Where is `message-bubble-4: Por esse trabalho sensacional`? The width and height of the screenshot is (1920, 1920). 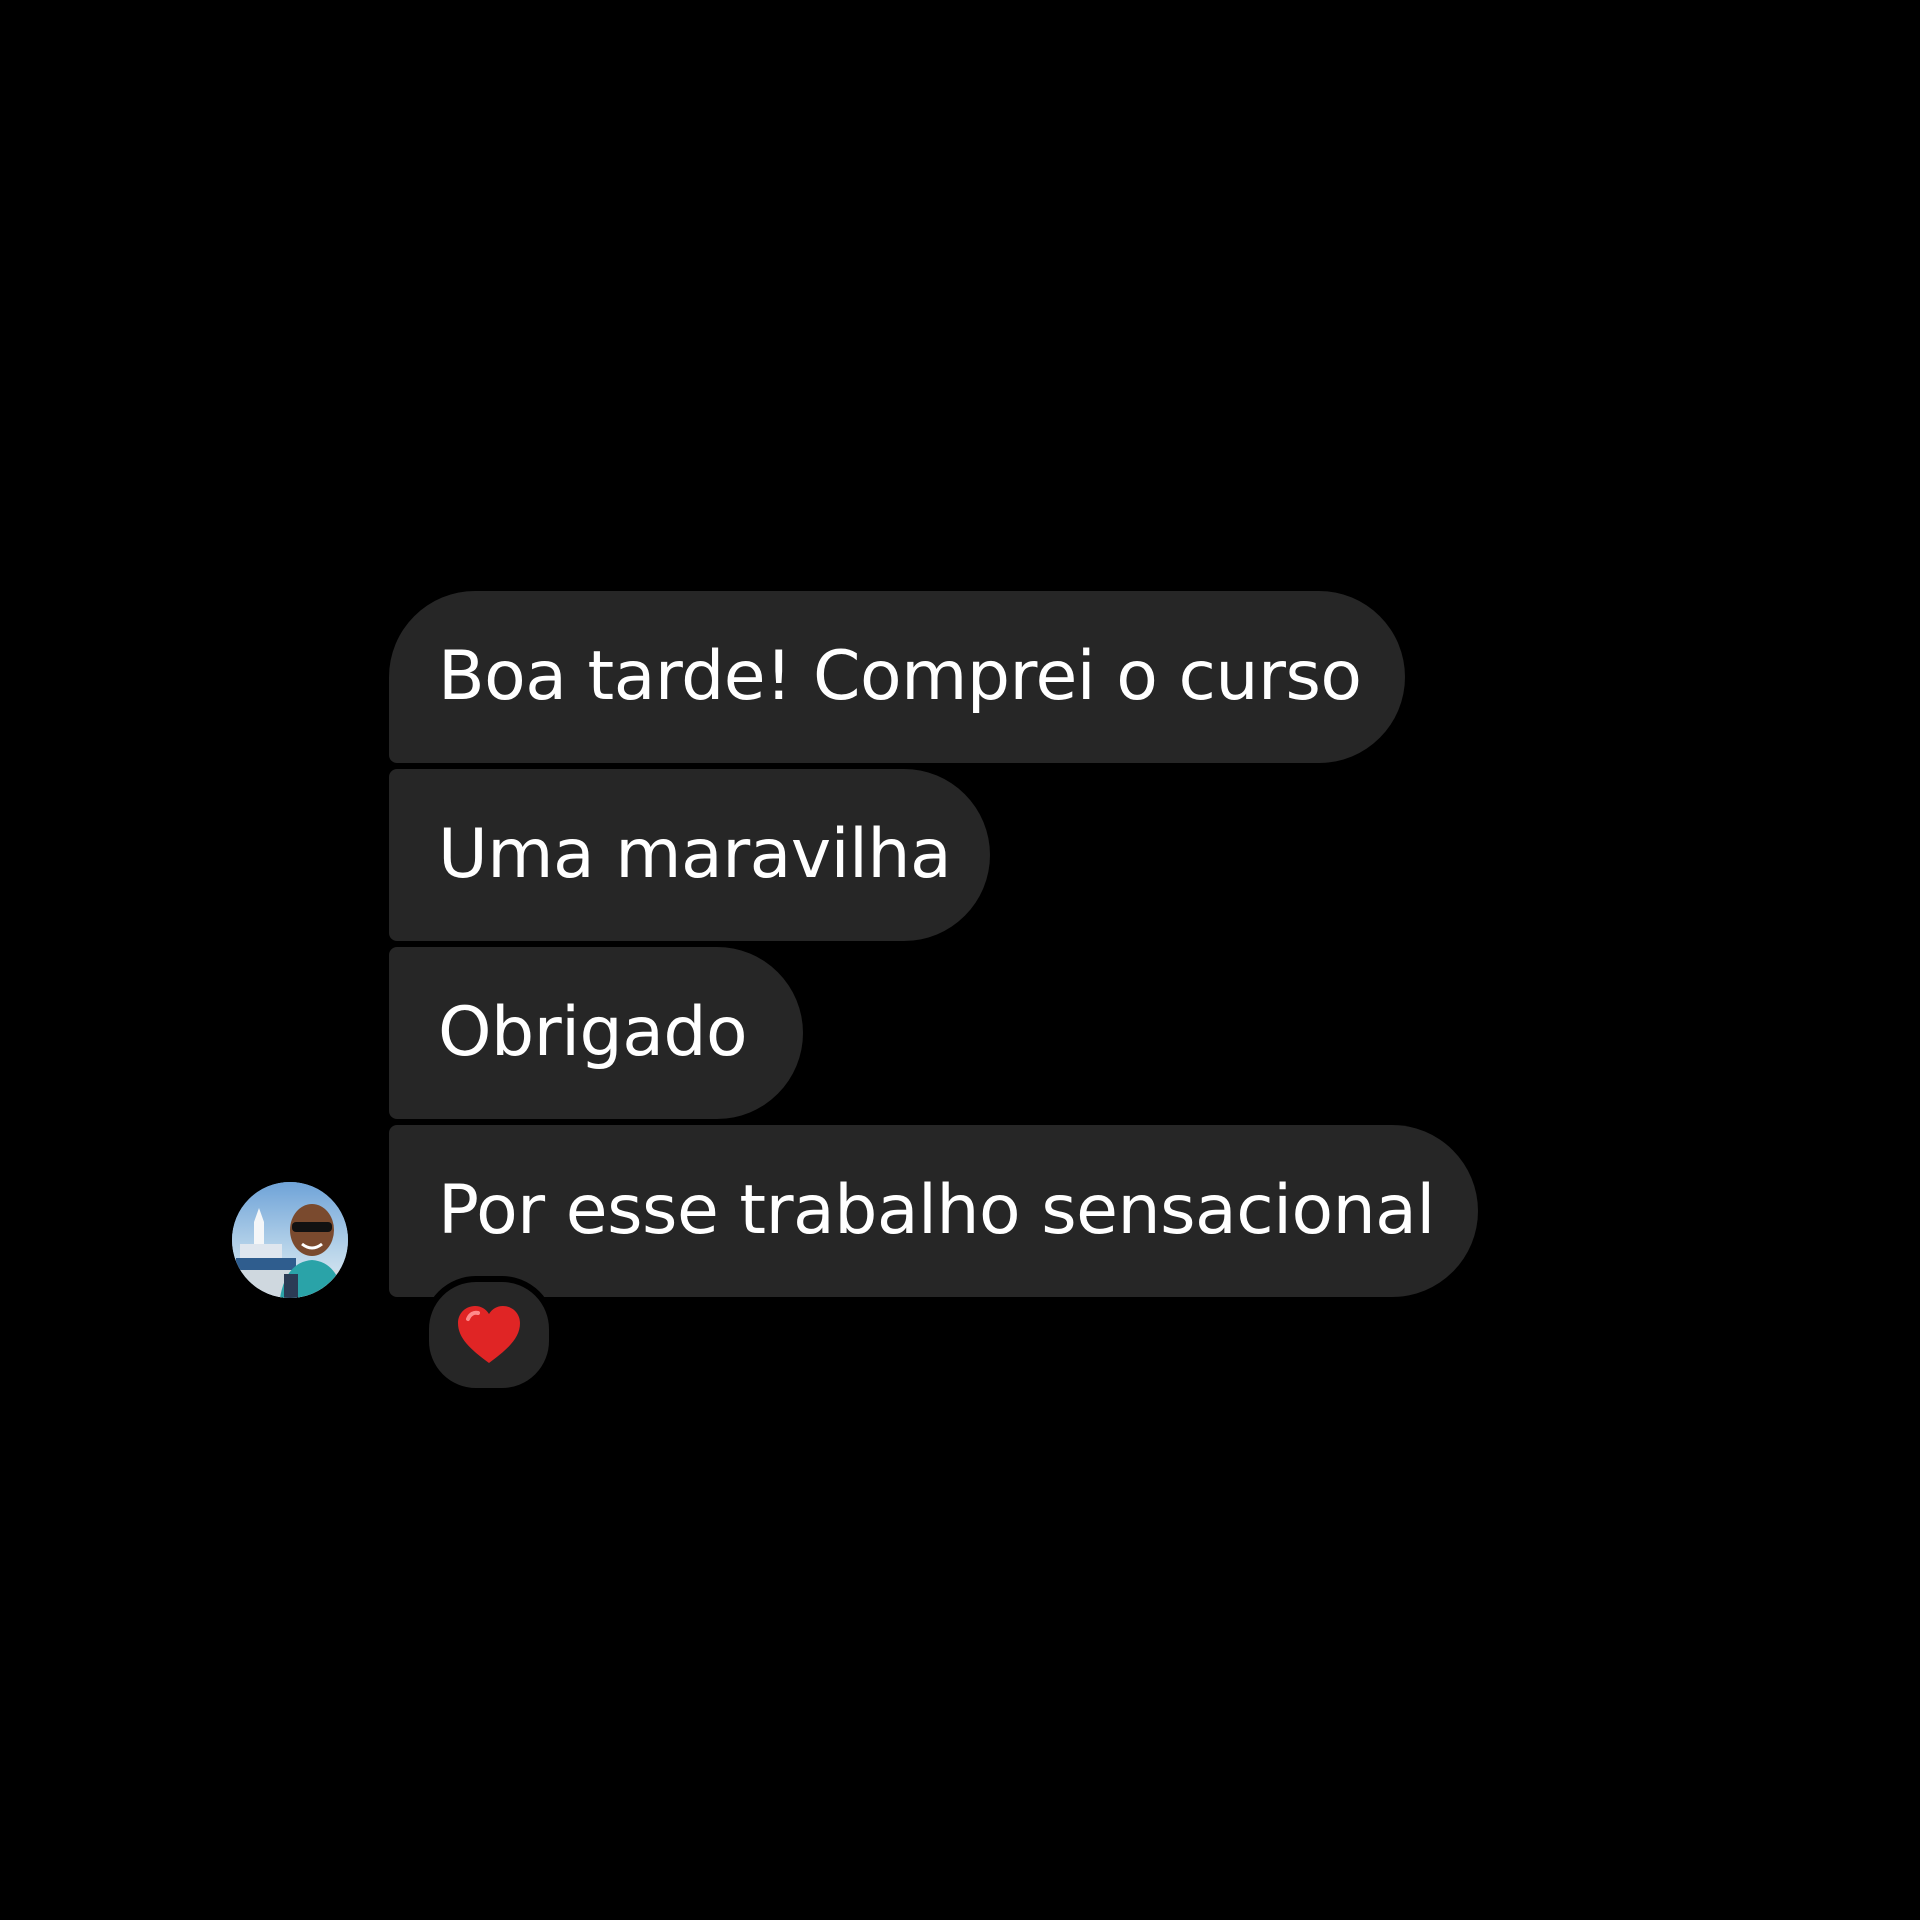 message-bubble-4: Por esse trabalho sensacional is located at coordinates (933, 1211).